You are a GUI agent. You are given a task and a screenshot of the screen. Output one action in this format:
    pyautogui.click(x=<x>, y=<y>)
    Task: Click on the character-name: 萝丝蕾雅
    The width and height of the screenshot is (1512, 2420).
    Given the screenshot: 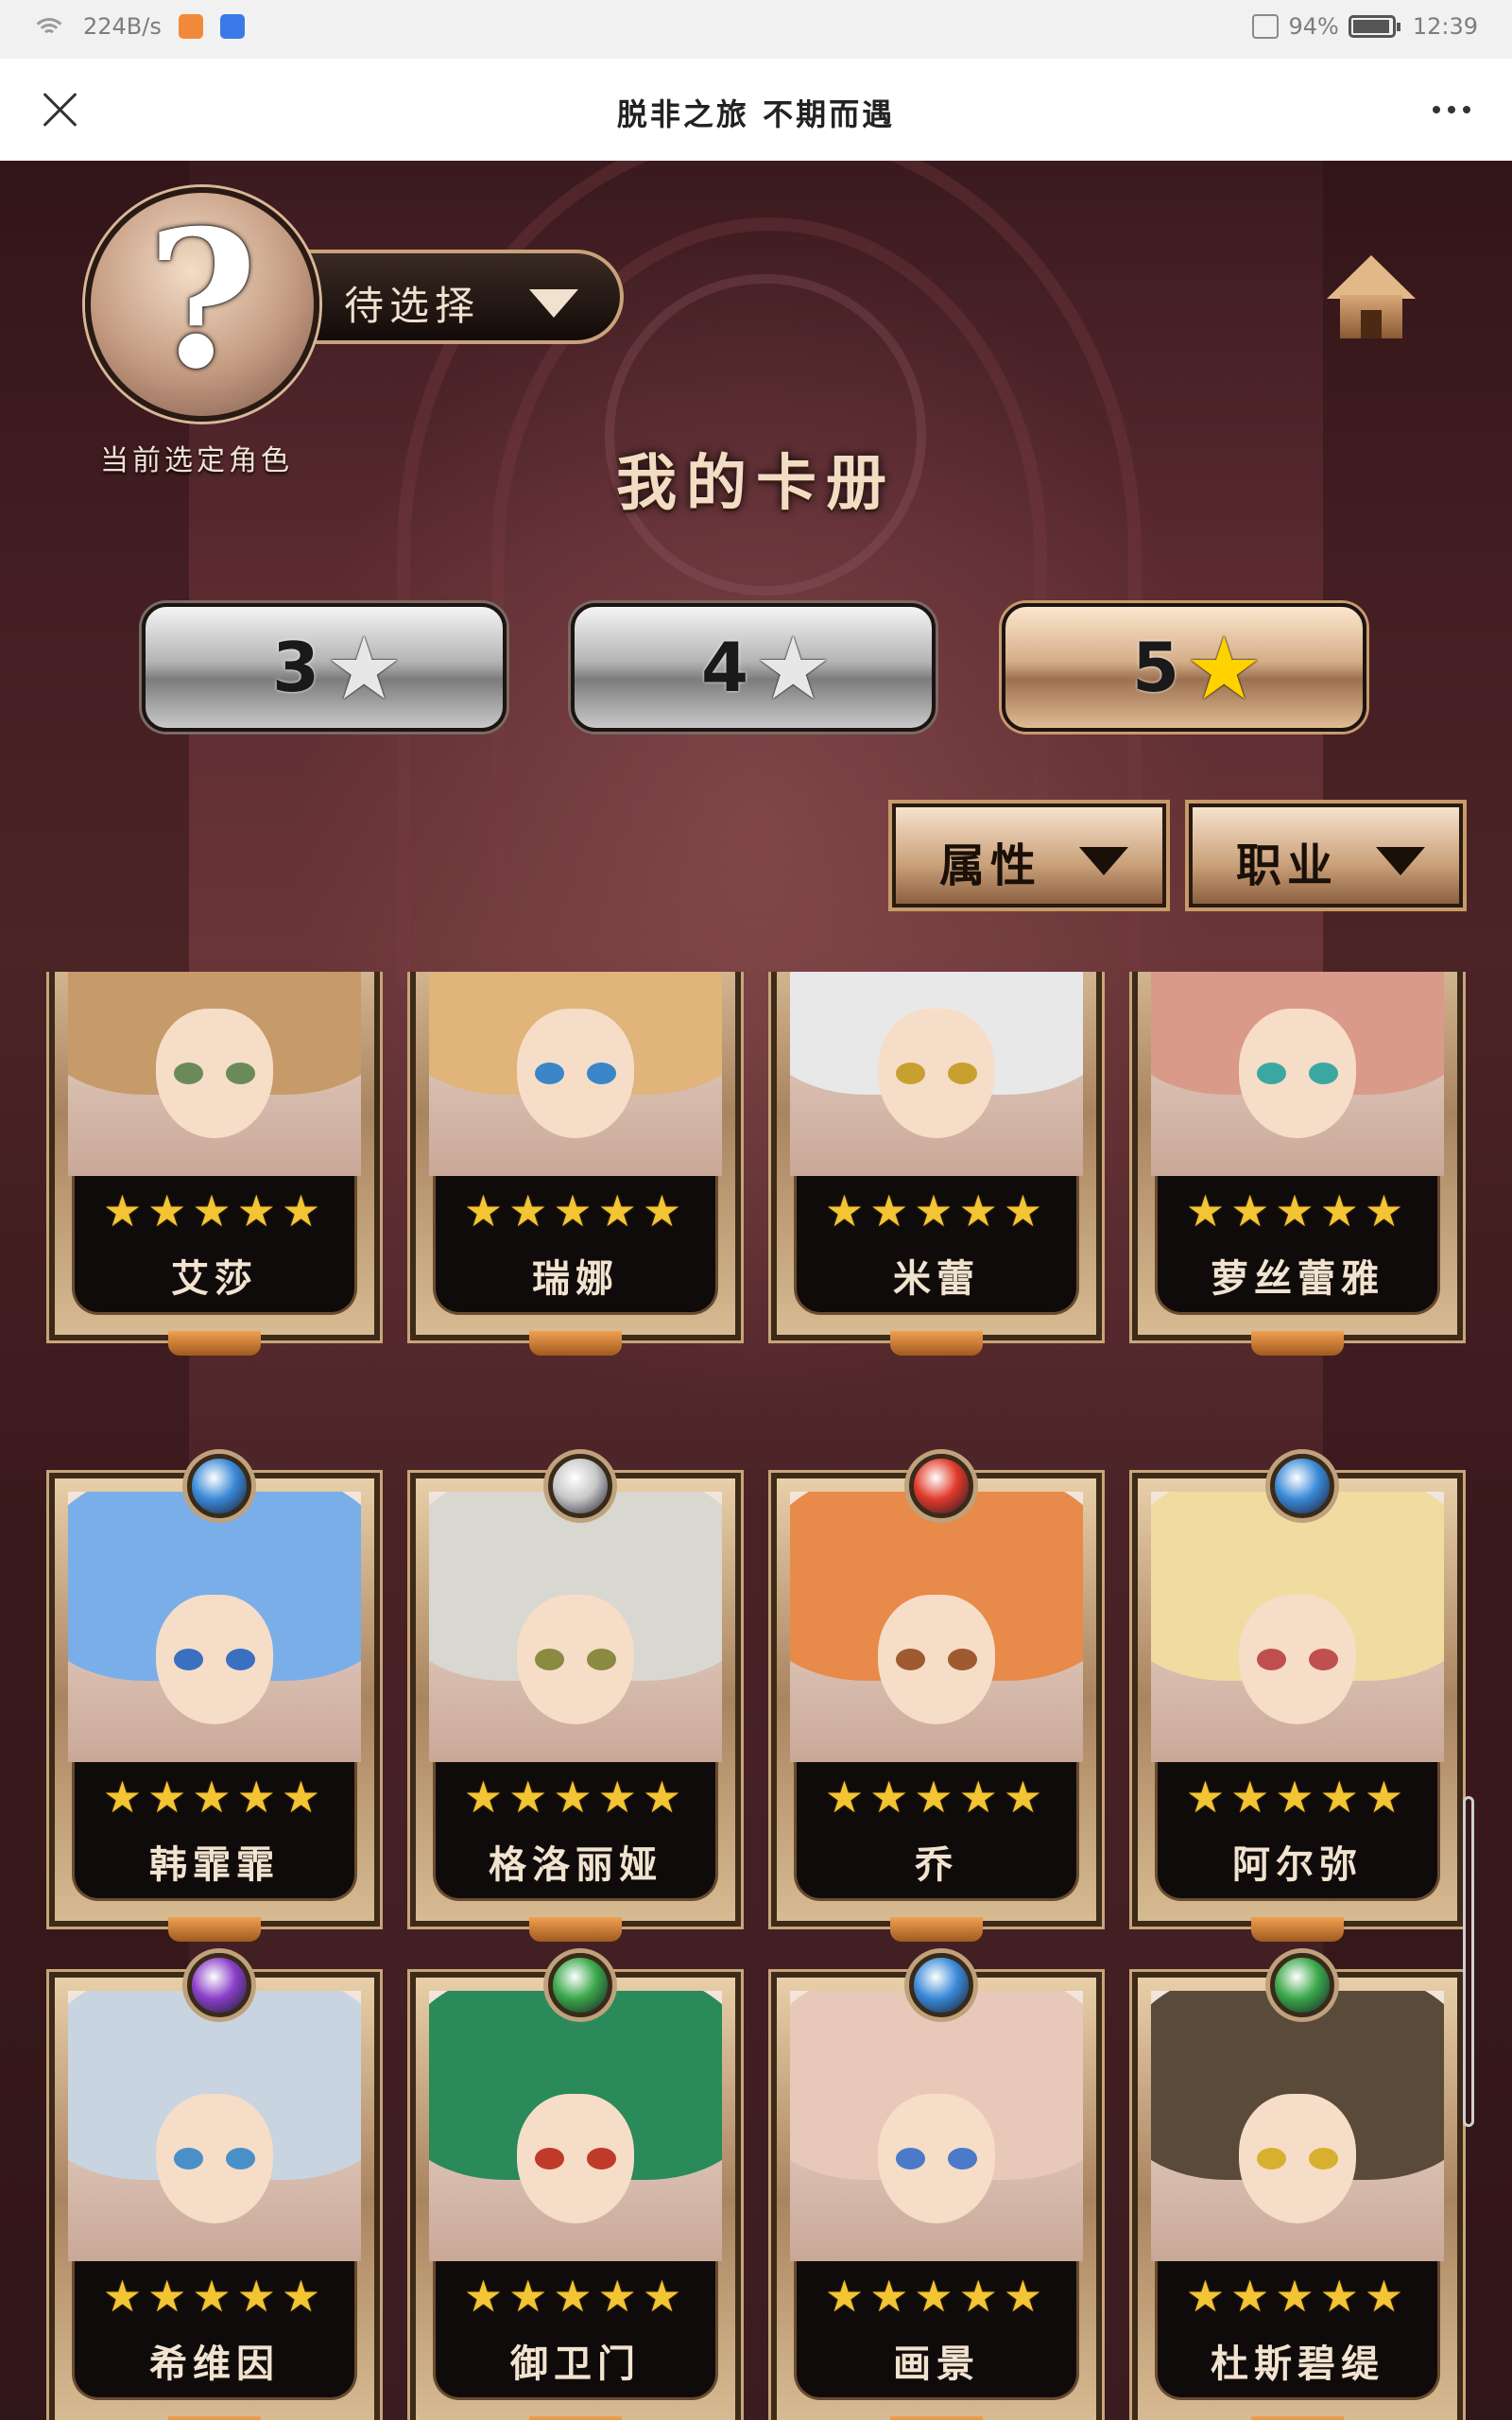 What is the action you would take?
    pyautogui.click(x=1297, y=1279)
    